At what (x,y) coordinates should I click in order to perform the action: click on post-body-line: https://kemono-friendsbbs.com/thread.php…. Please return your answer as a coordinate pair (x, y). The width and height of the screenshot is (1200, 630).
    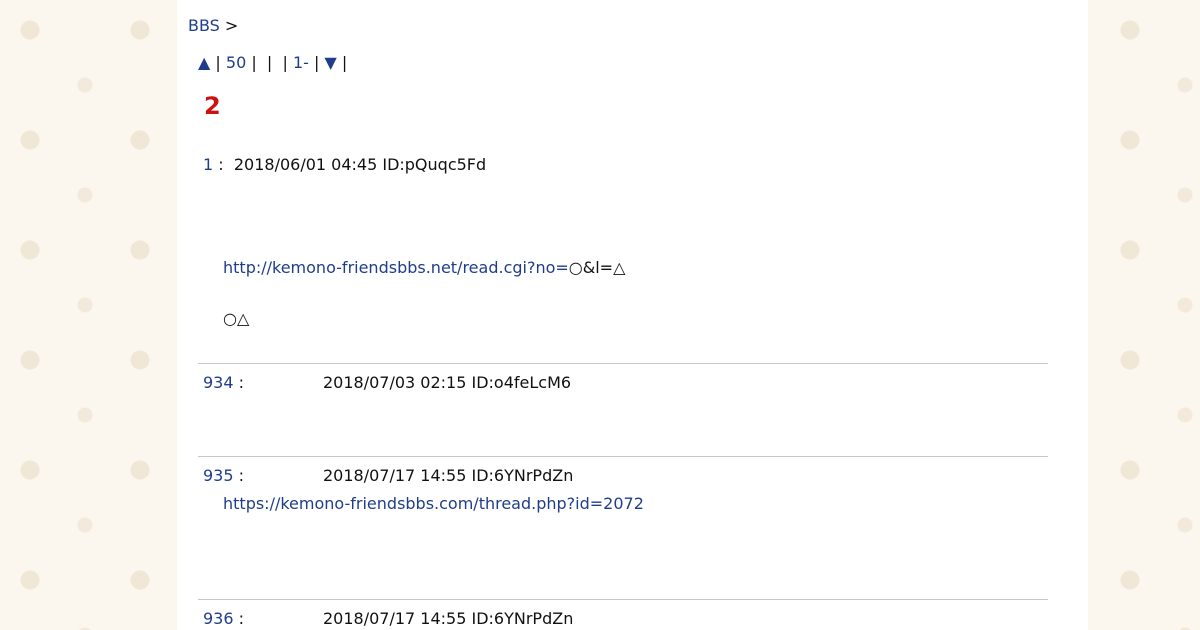
    Looking at the image, I should click on (433, 503).